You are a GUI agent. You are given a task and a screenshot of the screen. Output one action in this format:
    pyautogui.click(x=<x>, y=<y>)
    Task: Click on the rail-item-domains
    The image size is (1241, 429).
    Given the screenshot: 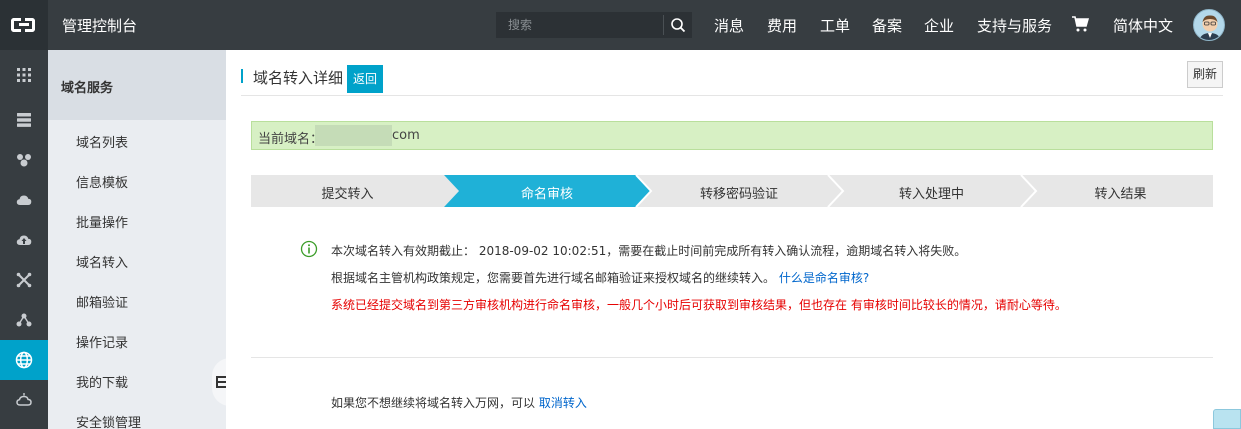 What is the action you would take?
    pyautogui.click(x=24, y=360)
    